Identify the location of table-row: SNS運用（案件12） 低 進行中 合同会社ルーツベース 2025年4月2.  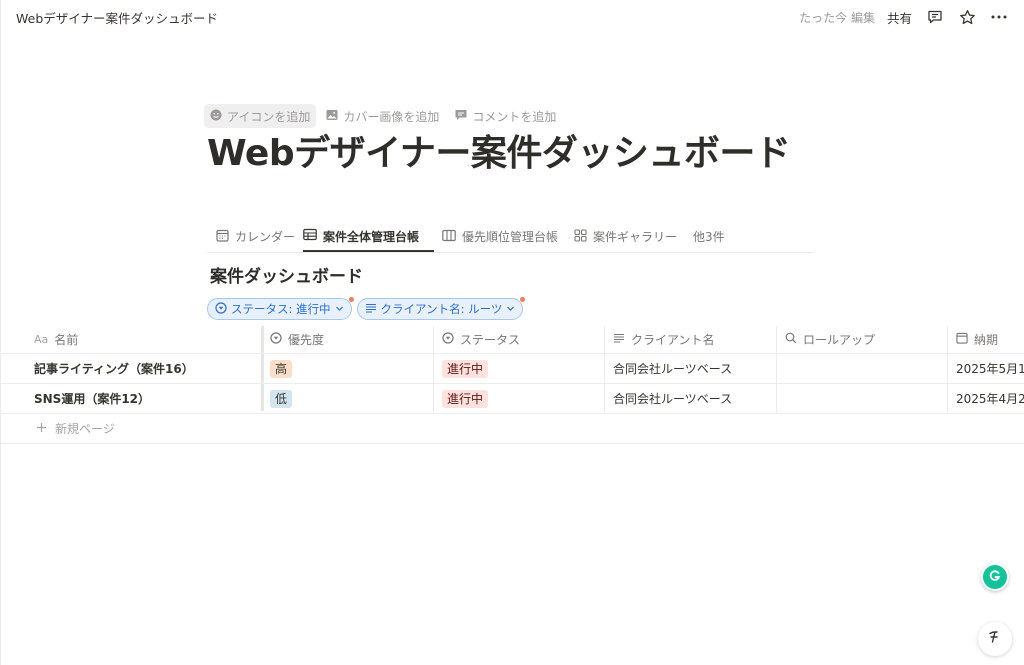
(512, 399).